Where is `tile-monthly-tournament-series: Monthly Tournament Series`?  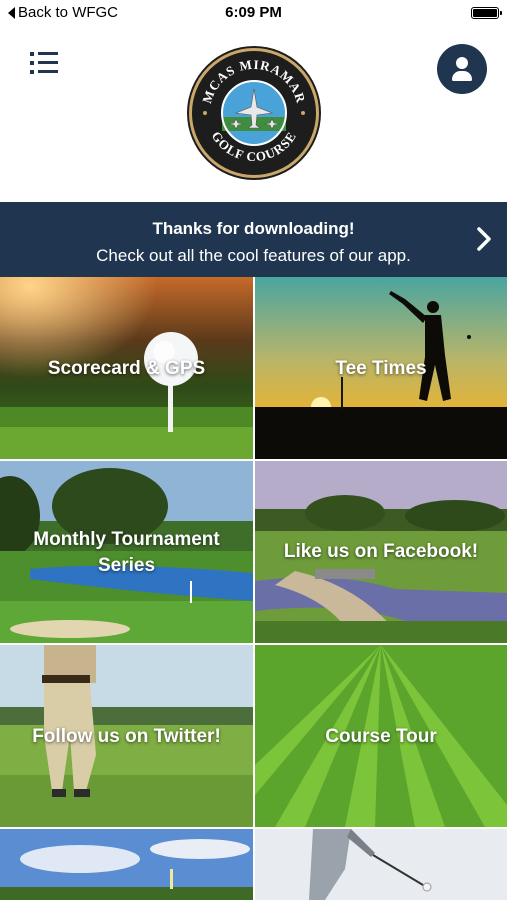
tile-monthly-tournament-series: Monthly Tournament Series is located at coordinates (126, 552).